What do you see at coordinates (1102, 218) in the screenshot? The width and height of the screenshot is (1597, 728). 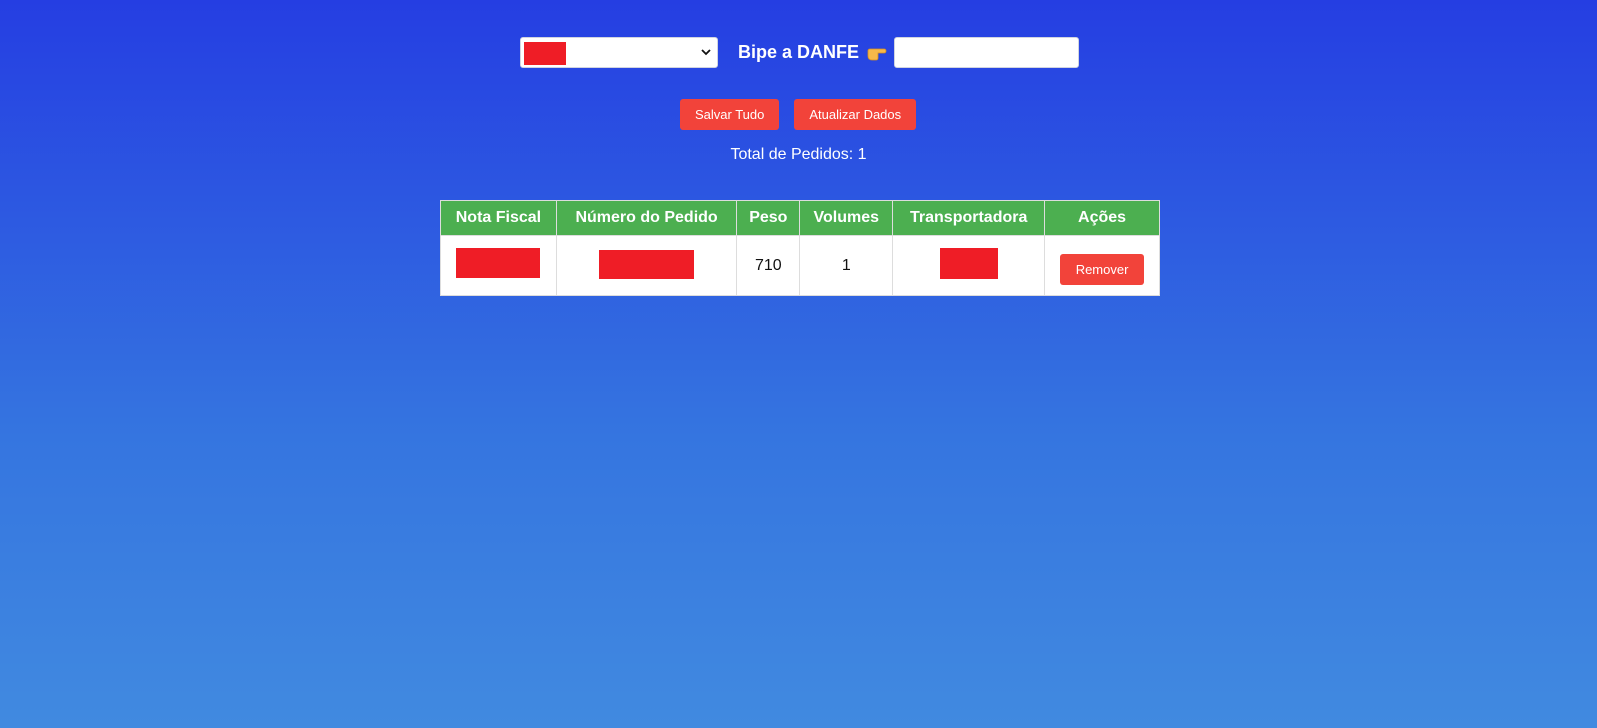 I see `column-header-acoes: Ações` at bounding box center [1102, 218].